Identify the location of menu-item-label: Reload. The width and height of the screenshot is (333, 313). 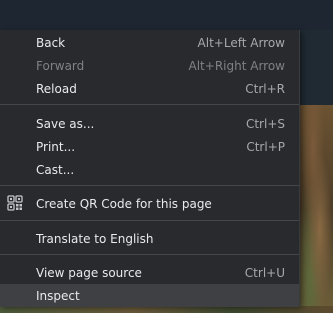
(56, 88).